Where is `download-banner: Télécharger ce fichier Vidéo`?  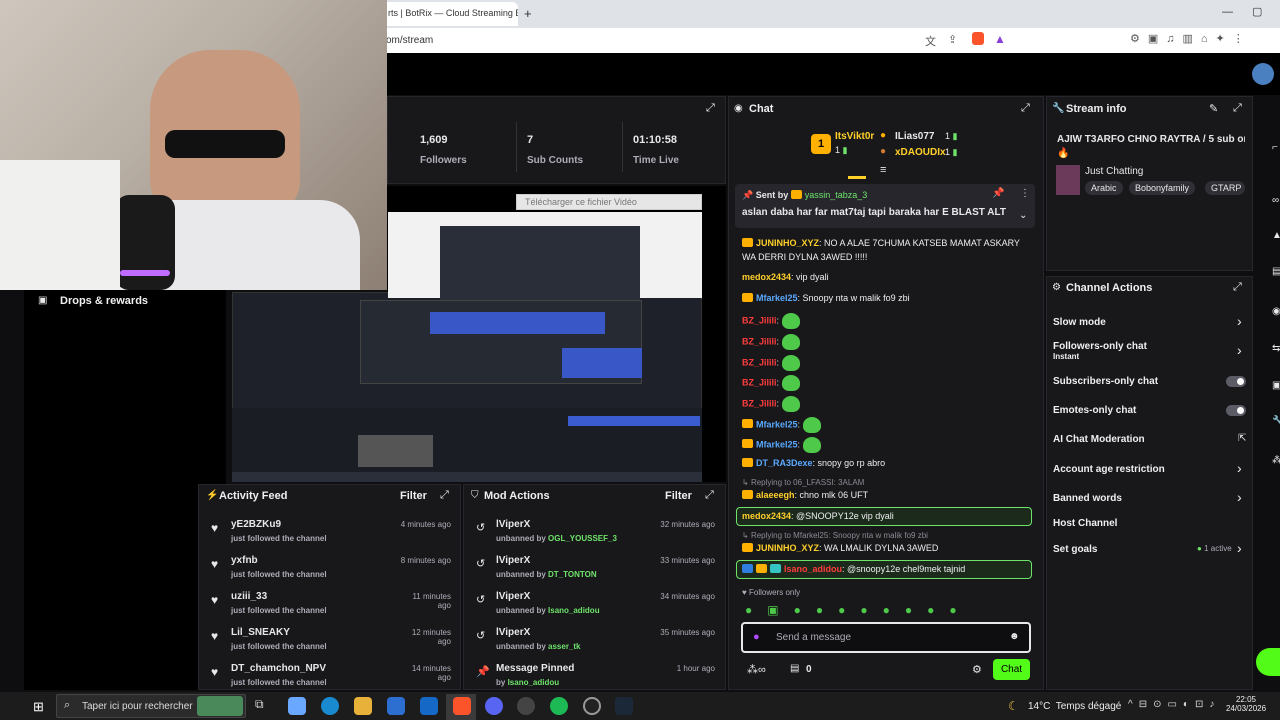
download-banner: Télécharger ce fichier Vidéo is located at coordinates (609, 202).